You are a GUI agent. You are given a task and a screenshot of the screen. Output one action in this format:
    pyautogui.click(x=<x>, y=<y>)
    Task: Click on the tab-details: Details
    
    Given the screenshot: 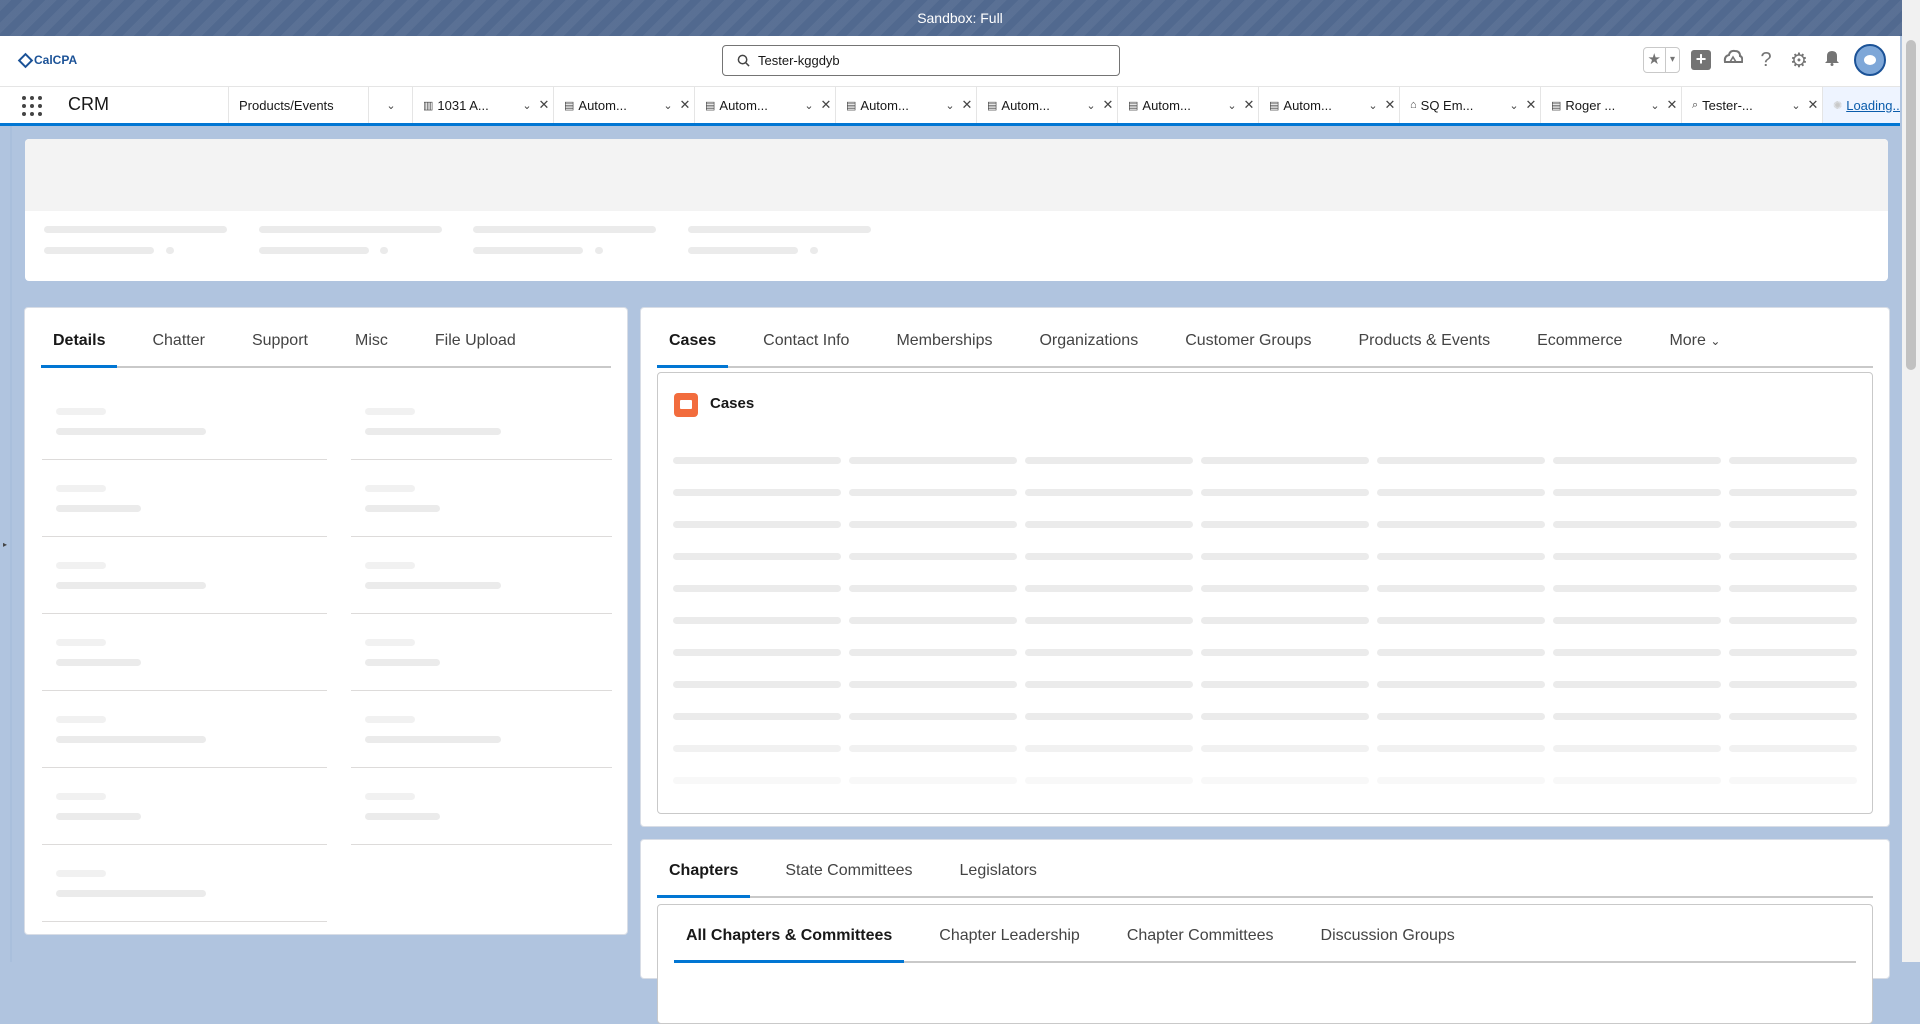 What is the action you would take?
    pyautogui.click(x=79, y=346)
    